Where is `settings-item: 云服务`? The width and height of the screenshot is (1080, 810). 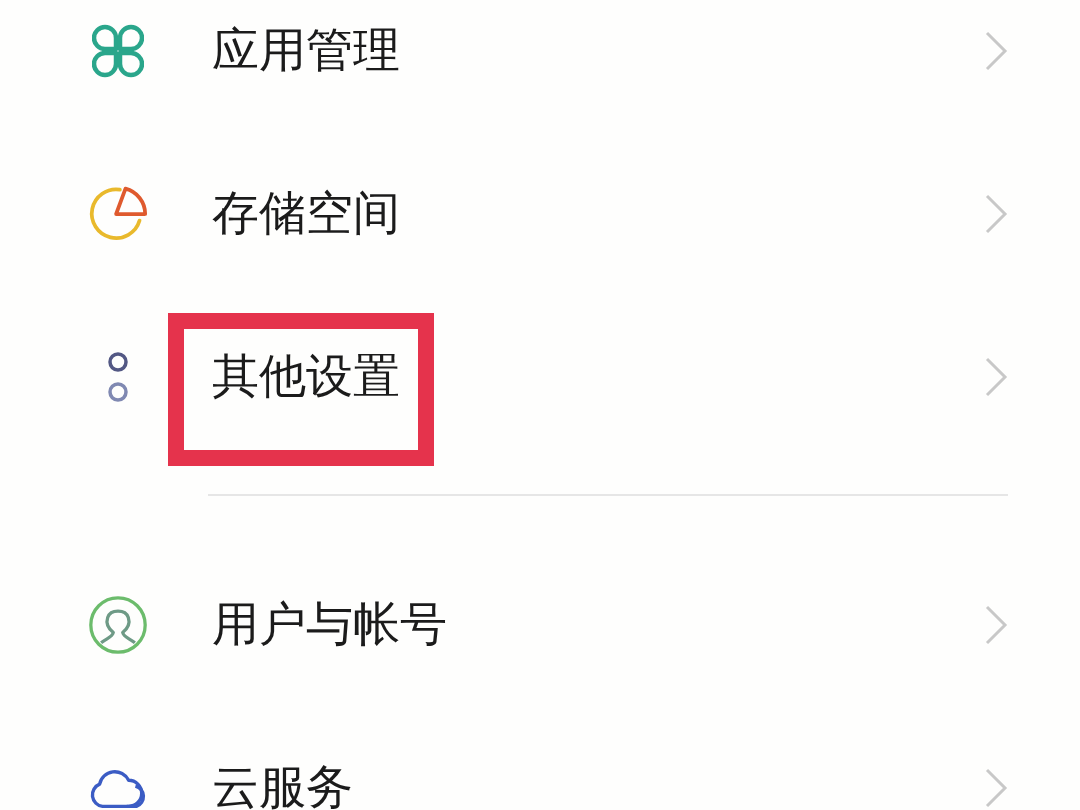 settings-item: 云服务 is located at coordinates (540, 758).